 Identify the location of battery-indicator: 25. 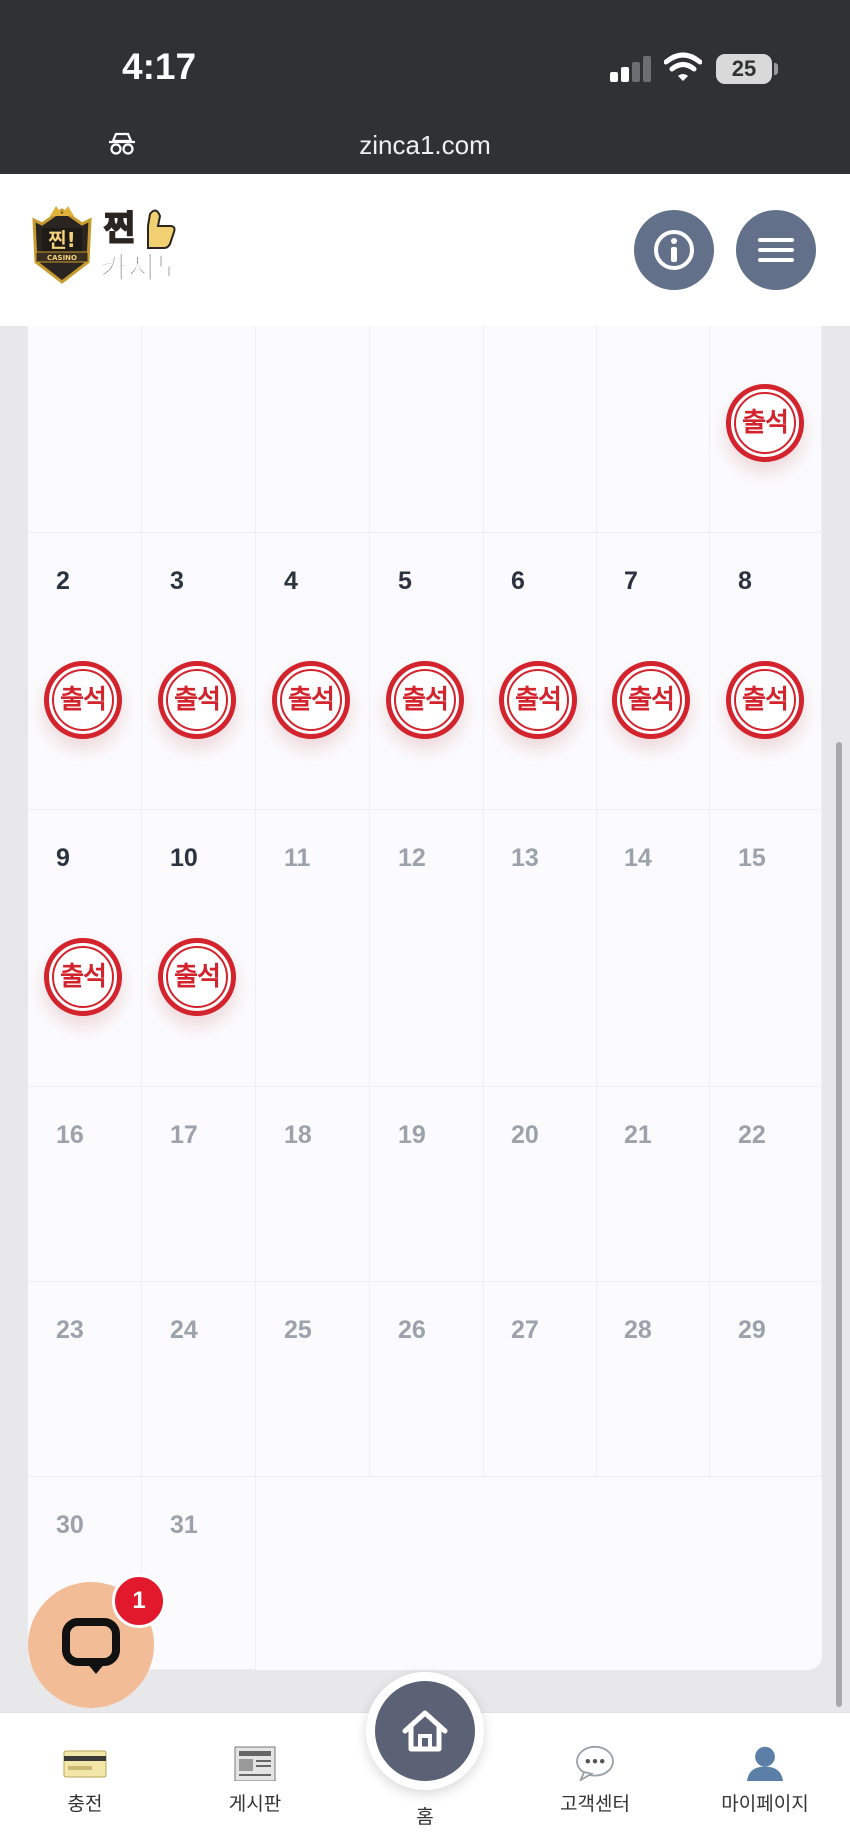
(744, 69).